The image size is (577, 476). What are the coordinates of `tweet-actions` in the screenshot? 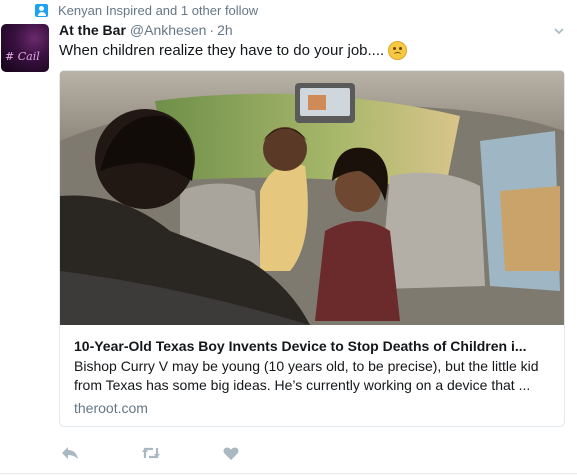 It's located at (150, 453).